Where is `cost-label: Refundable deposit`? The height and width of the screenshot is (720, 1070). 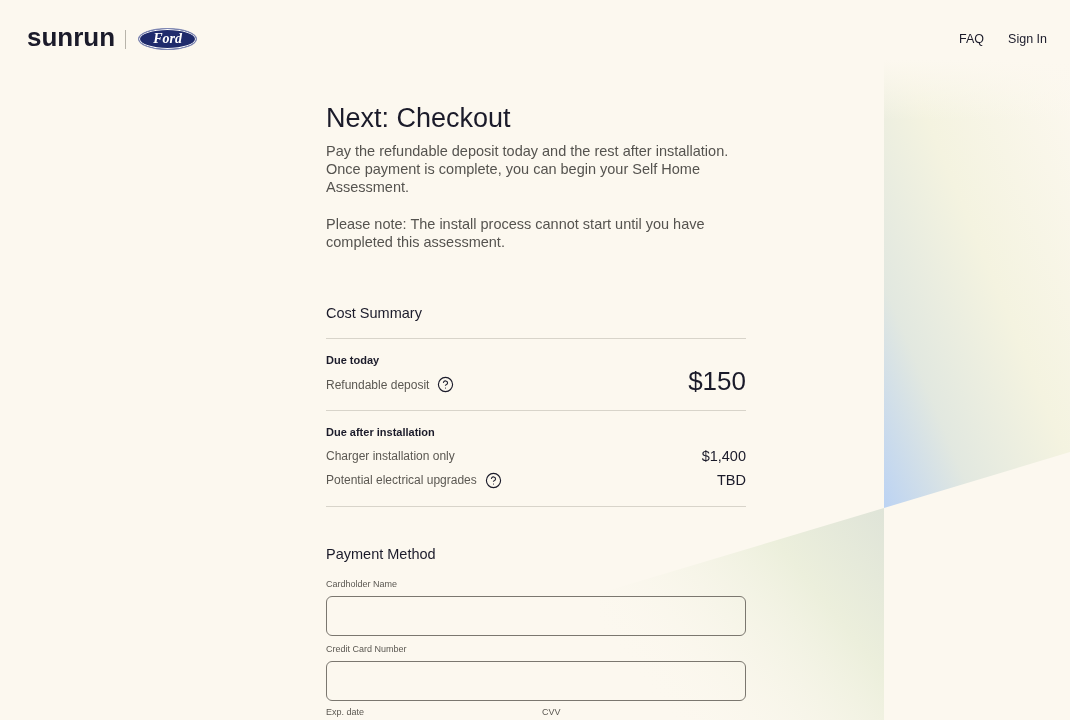 cost-label: Refundable deposit is located at coordinates (378, 384).